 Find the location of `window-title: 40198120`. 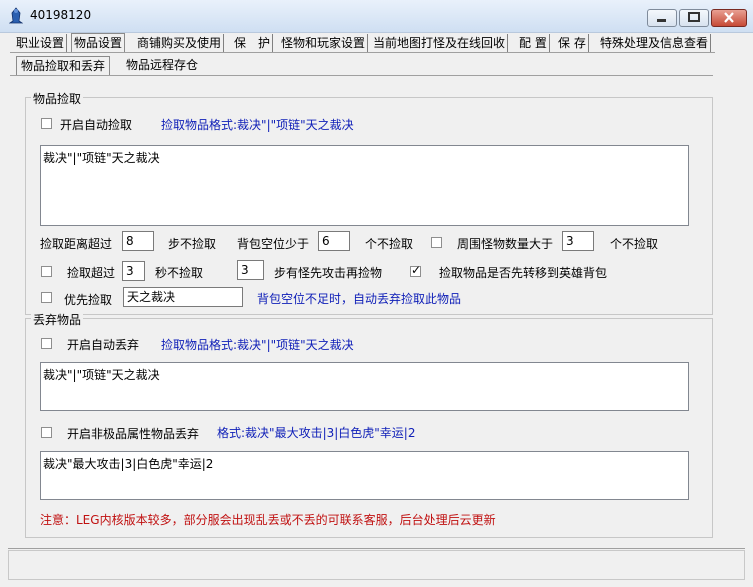

window-title: 40198120 is located at coordinates (61, 15).